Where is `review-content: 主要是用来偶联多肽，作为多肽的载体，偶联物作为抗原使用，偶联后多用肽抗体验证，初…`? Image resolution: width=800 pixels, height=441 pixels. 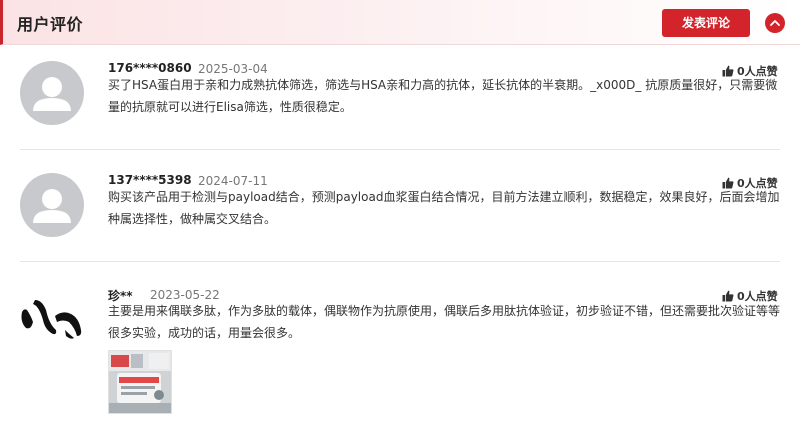 review-content: 主要是用来偶联多肽，作为多肽的载体，偶联物作为抗原使用，偶联后多用肽抗体验证，初… is located at coordinates (444, 322).